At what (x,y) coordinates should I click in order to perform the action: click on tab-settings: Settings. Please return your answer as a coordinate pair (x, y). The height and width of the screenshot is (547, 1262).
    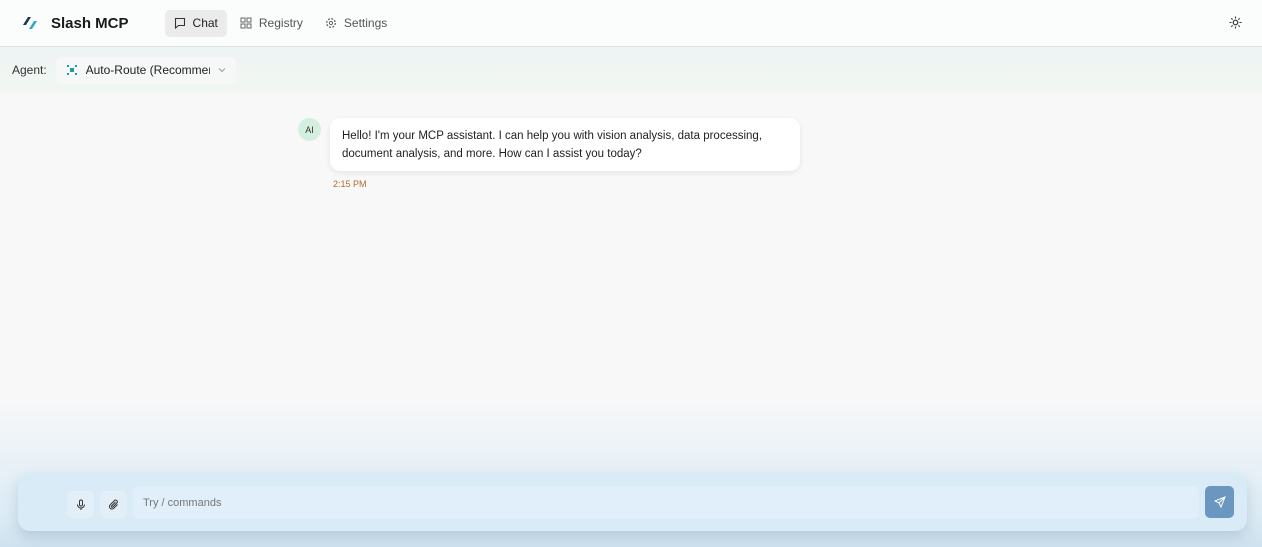
    Looking at the image, I should click on (356, 23).